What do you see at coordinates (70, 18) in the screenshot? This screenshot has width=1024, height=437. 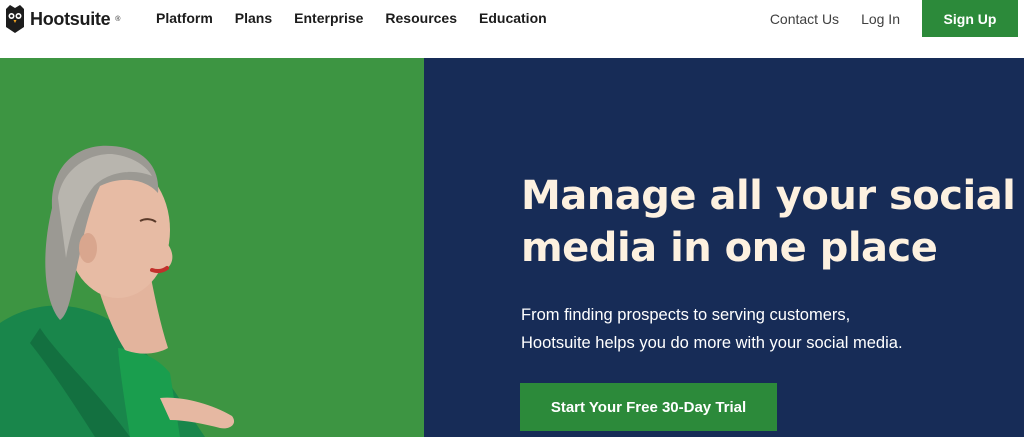 I see `brand-name: Hootsuite` at bounding box center [70, 18].